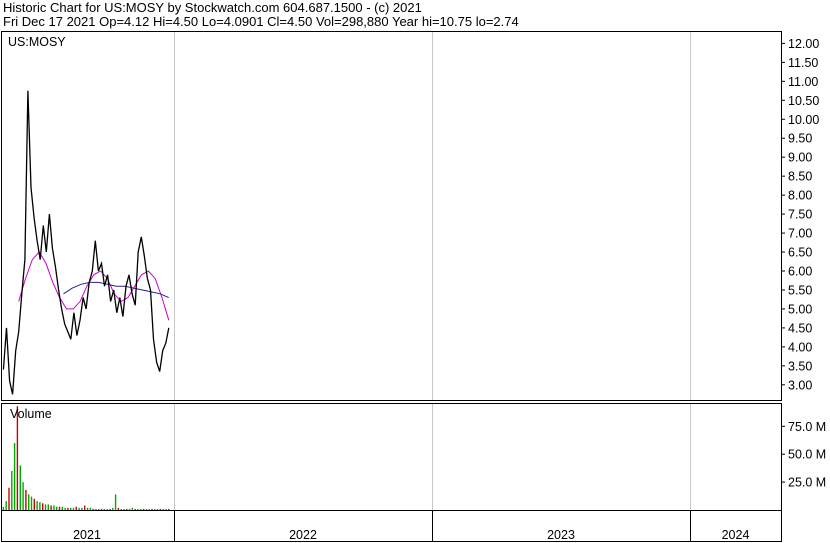 The width and height of the screenshot is (830, 543). What do you see at coordinates (37, 42) in the screenshot?
I see `symbol-label: US:MOSY` at bounding box center [37, 42].